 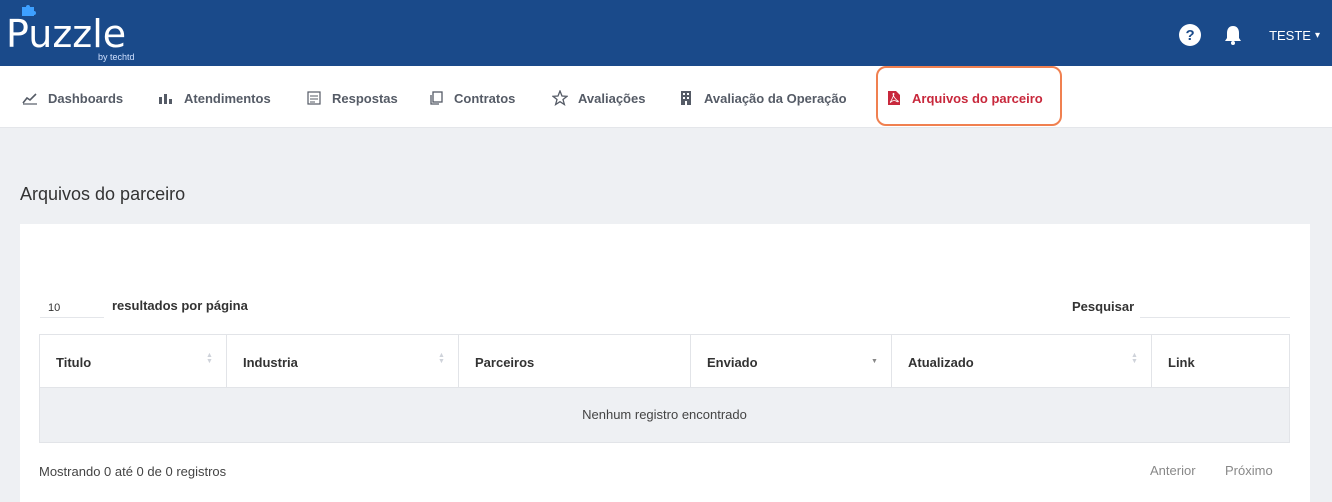 What do you see at coordinates (1181, 362) in the screenshot?
I see `column-header-link: Link` at bounding box center [1181, 362].